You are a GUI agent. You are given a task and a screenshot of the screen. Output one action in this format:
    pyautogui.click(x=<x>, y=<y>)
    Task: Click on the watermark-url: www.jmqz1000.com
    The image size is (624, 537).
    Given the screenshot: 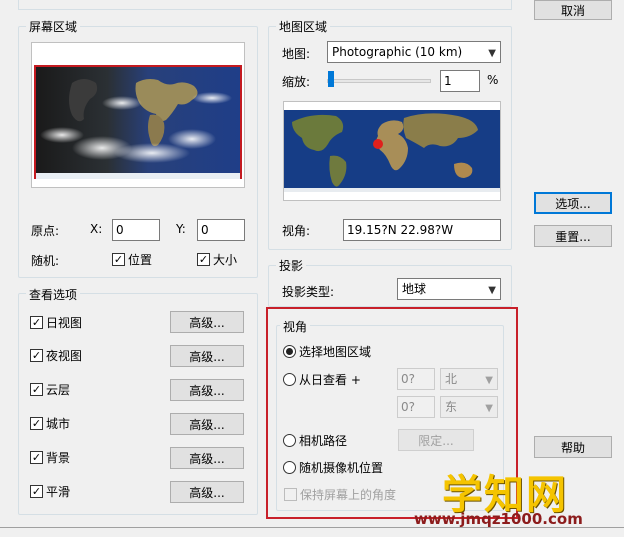 What is the action you would take?
    pyautogui.click(x=498, y=519)
    